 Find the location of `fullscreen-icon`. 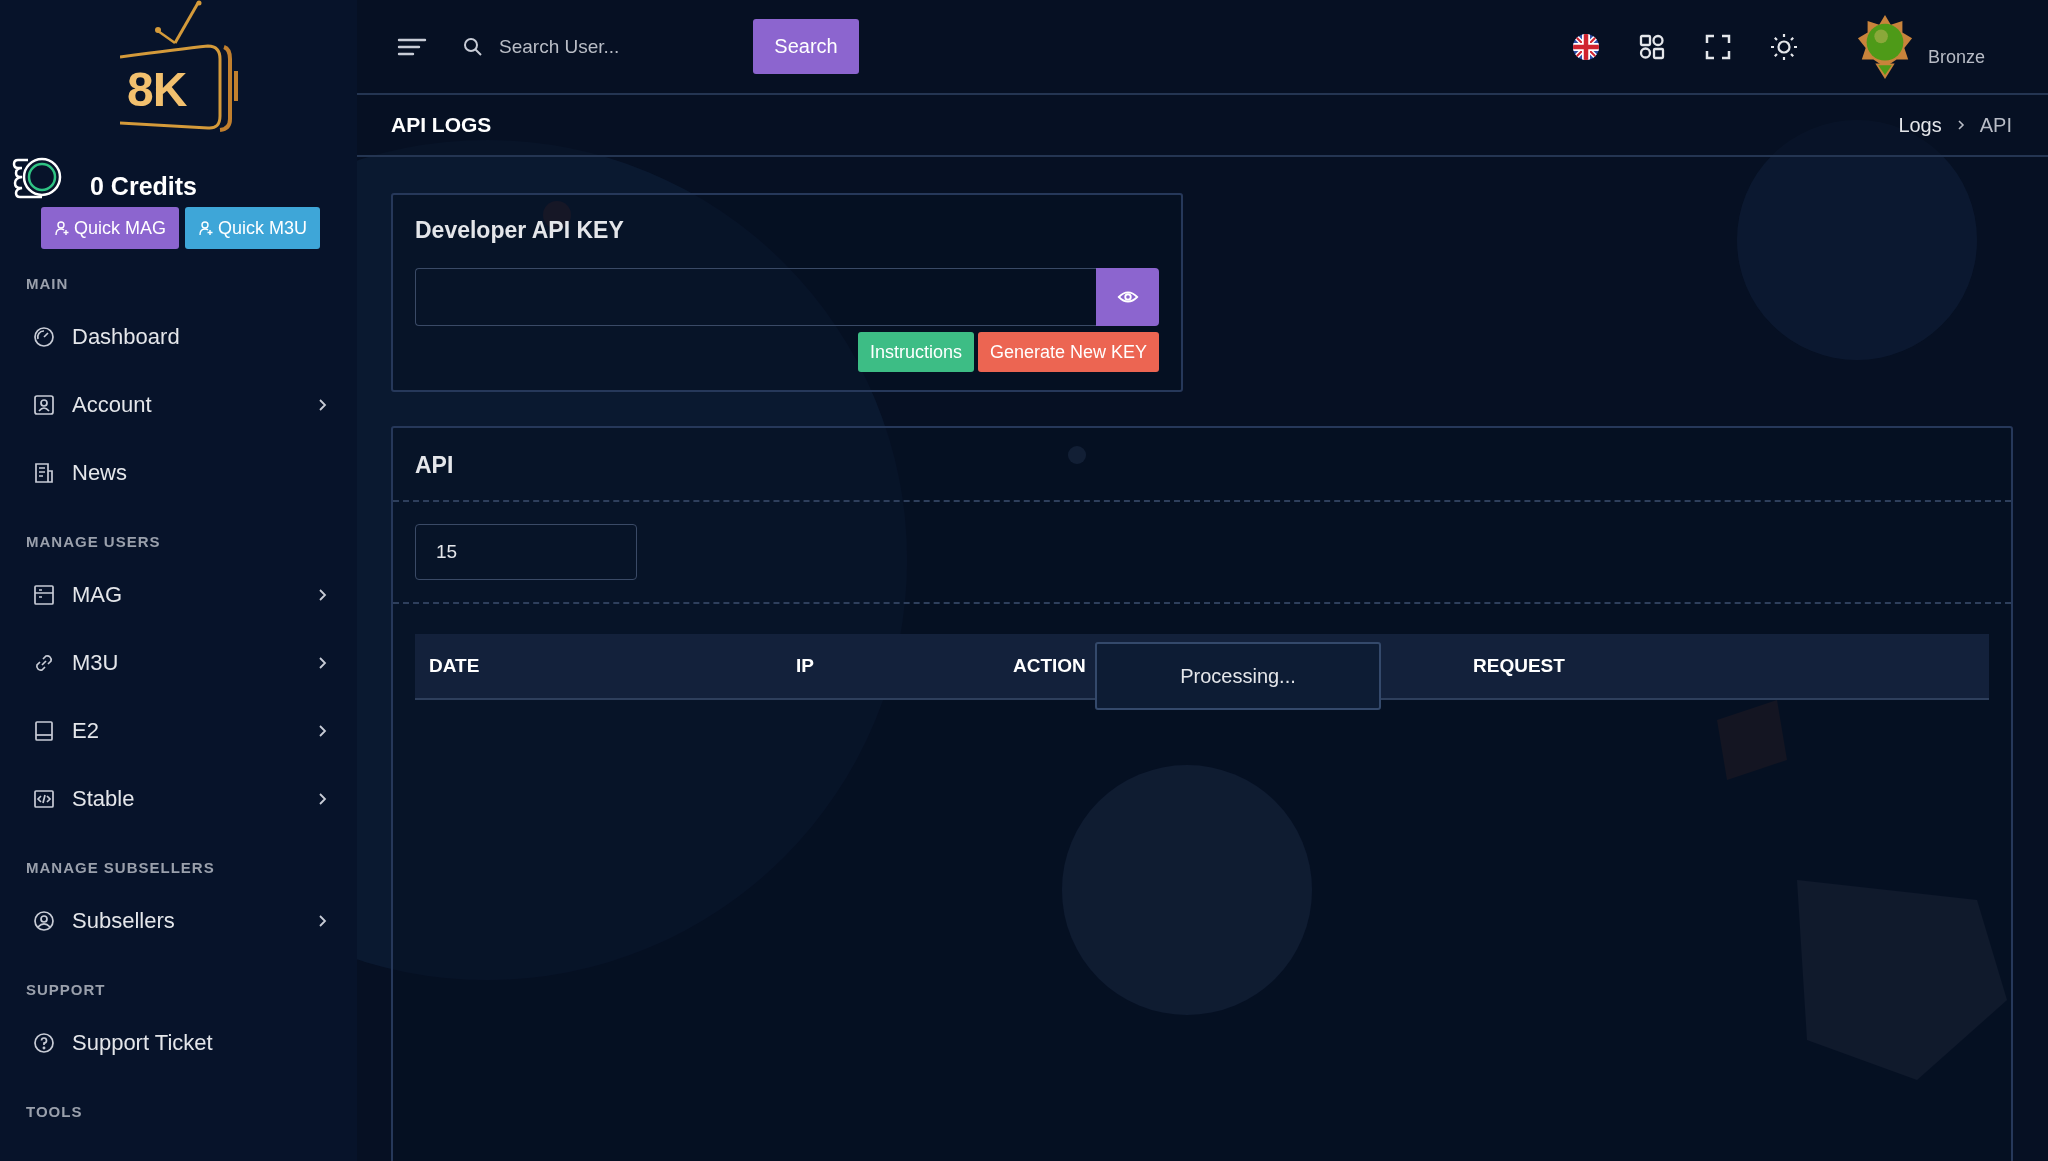

fullscreen-icon is located at coordinates (1718, 46).